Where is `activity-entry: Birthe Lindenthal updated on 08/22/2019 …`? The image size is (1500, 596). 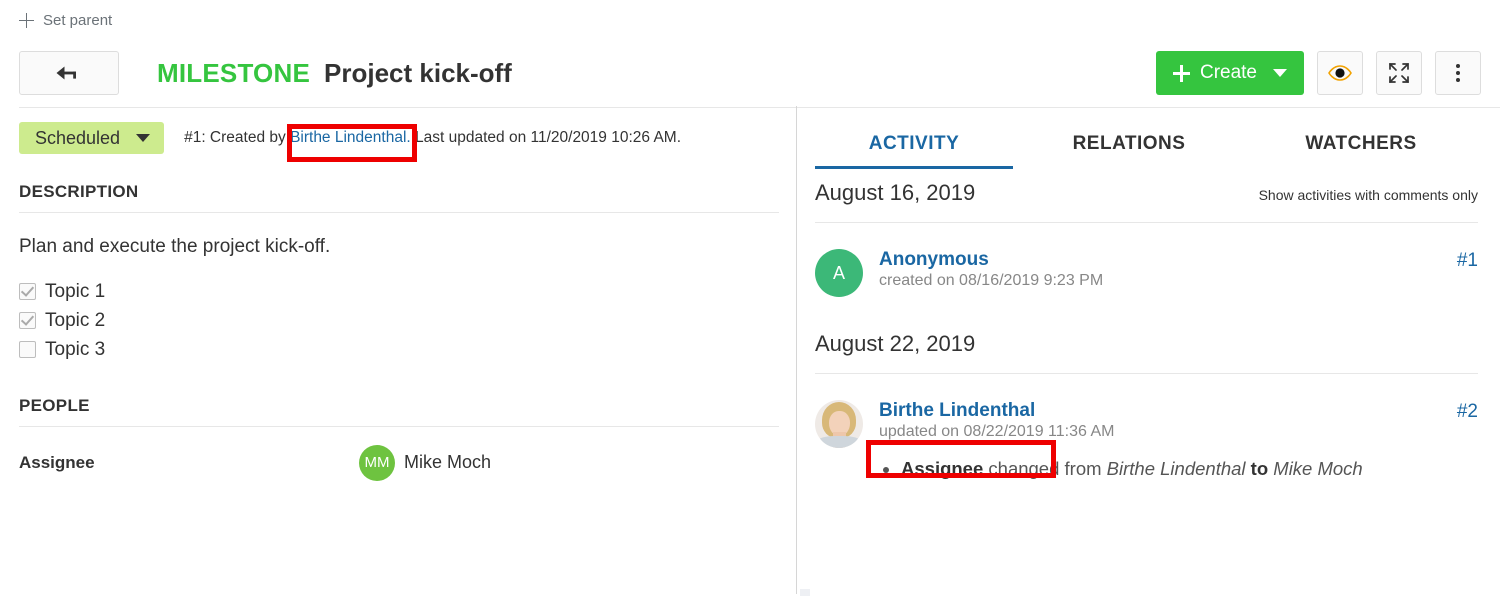
activity-entry: Birthe Lindenthal updated on 08/22/2019 … is located at coordinates (1146, 428).